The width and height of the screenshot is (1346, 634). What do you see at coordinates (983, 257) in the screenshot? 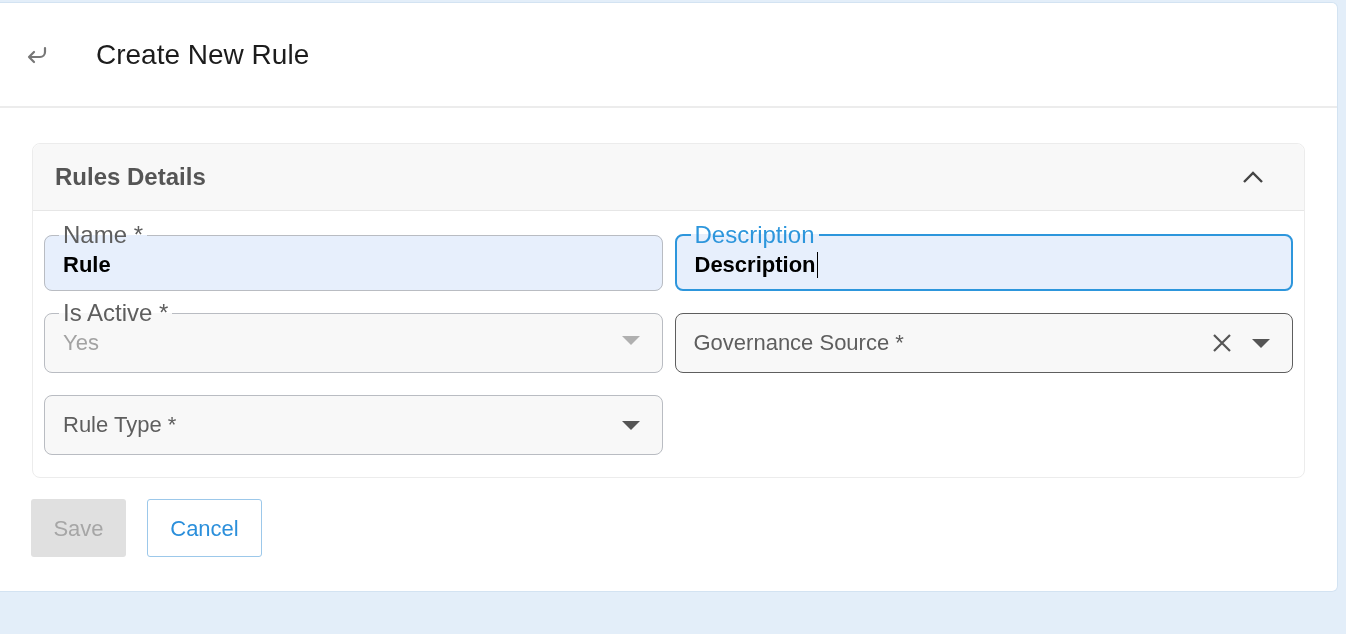
I see `input-field: Description Description` at bounding box center [983, 257].